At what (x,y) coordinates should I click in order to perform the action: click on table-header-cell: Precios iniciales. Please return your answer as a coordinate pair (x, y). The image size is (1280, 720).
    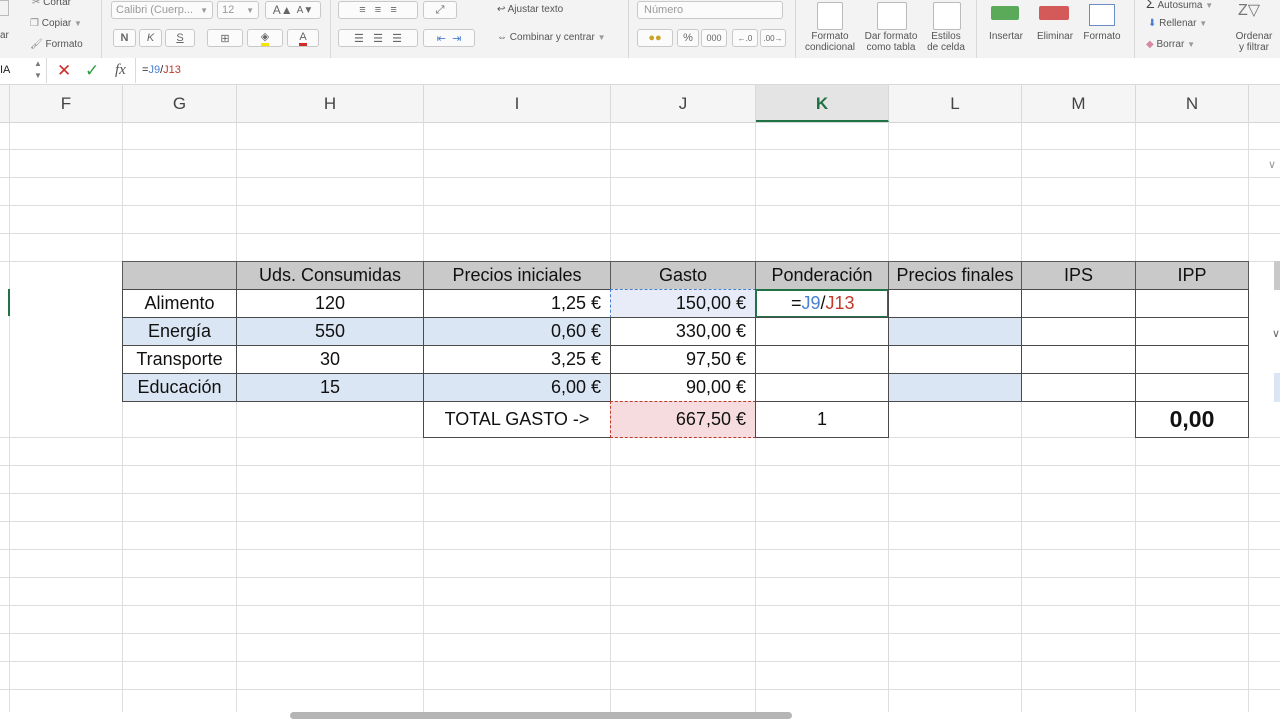
    Looking at the image, I should click on (517, 275).